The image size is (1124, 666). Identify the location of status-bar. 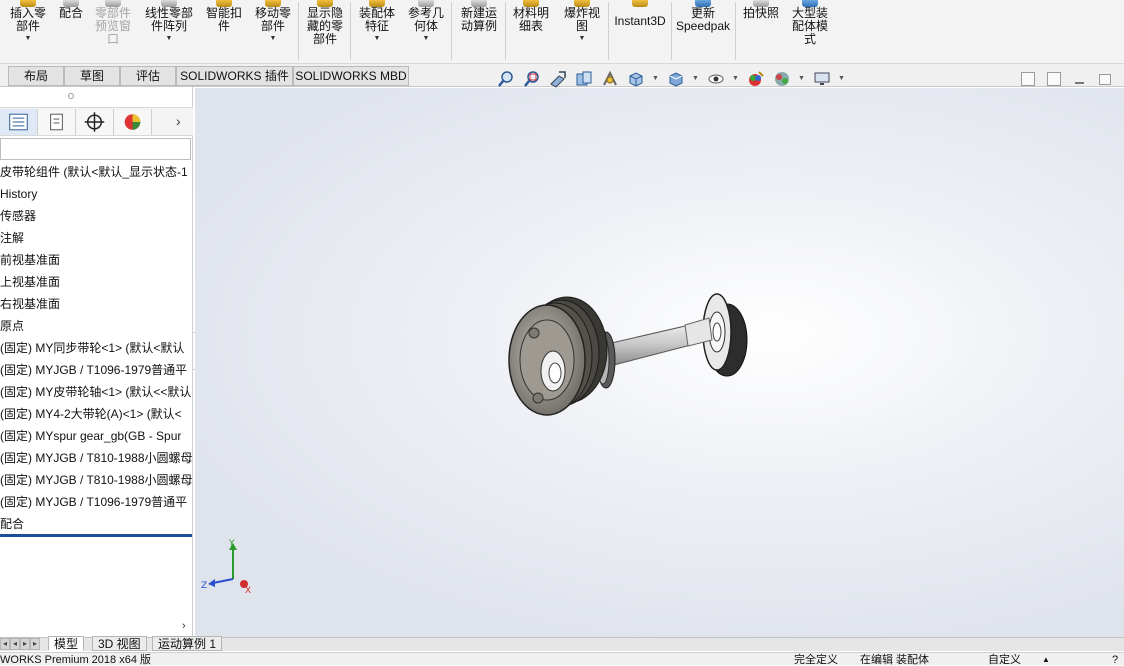
(562, 658).